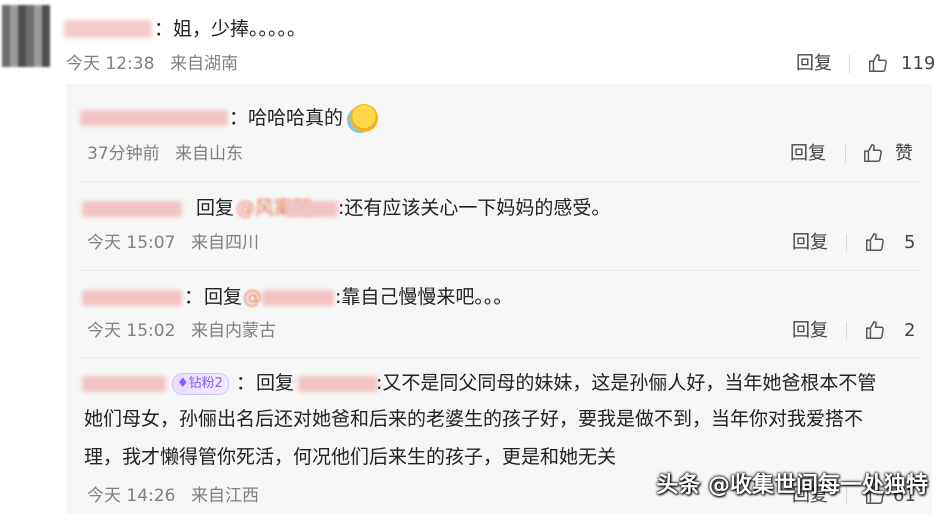 This screenshot has width=946, height=514. Describe the element at coordinates (131, 331) in the screenshot. I see `reply-time: 今天 15:02` at that location.